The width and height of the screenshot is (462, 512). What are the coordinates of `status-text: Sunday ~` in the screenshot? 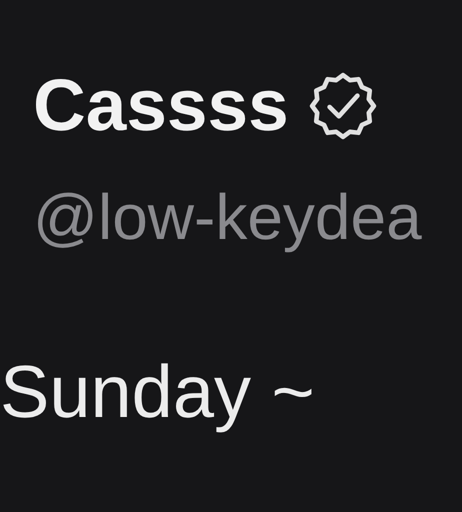 It's located at (158, 391).